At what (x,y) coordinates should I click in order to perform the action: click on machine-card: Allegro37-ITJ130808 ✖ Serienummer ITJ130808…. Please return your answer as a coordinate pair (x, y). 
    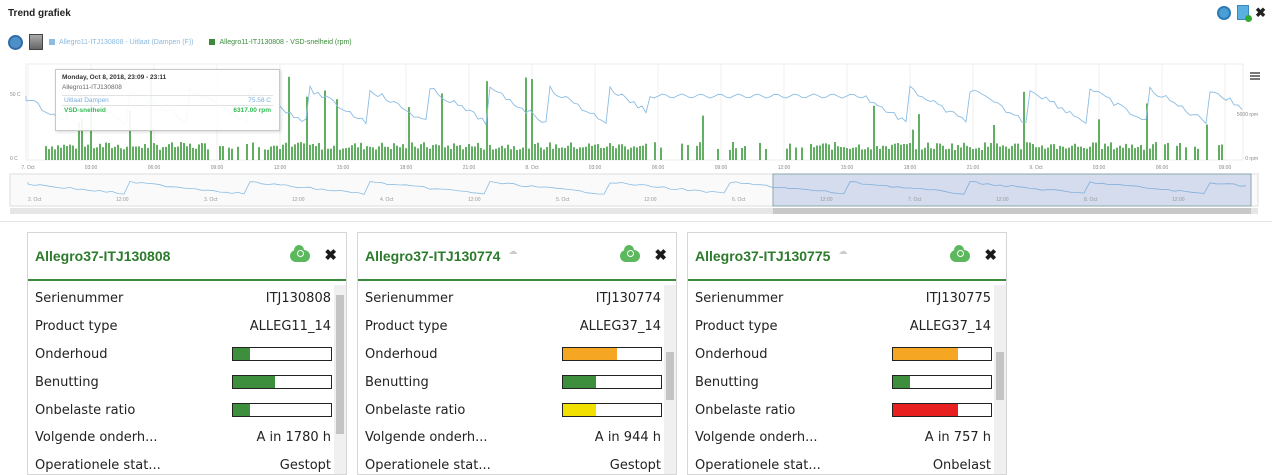
    Looking at the image, I should click on (187, 353).